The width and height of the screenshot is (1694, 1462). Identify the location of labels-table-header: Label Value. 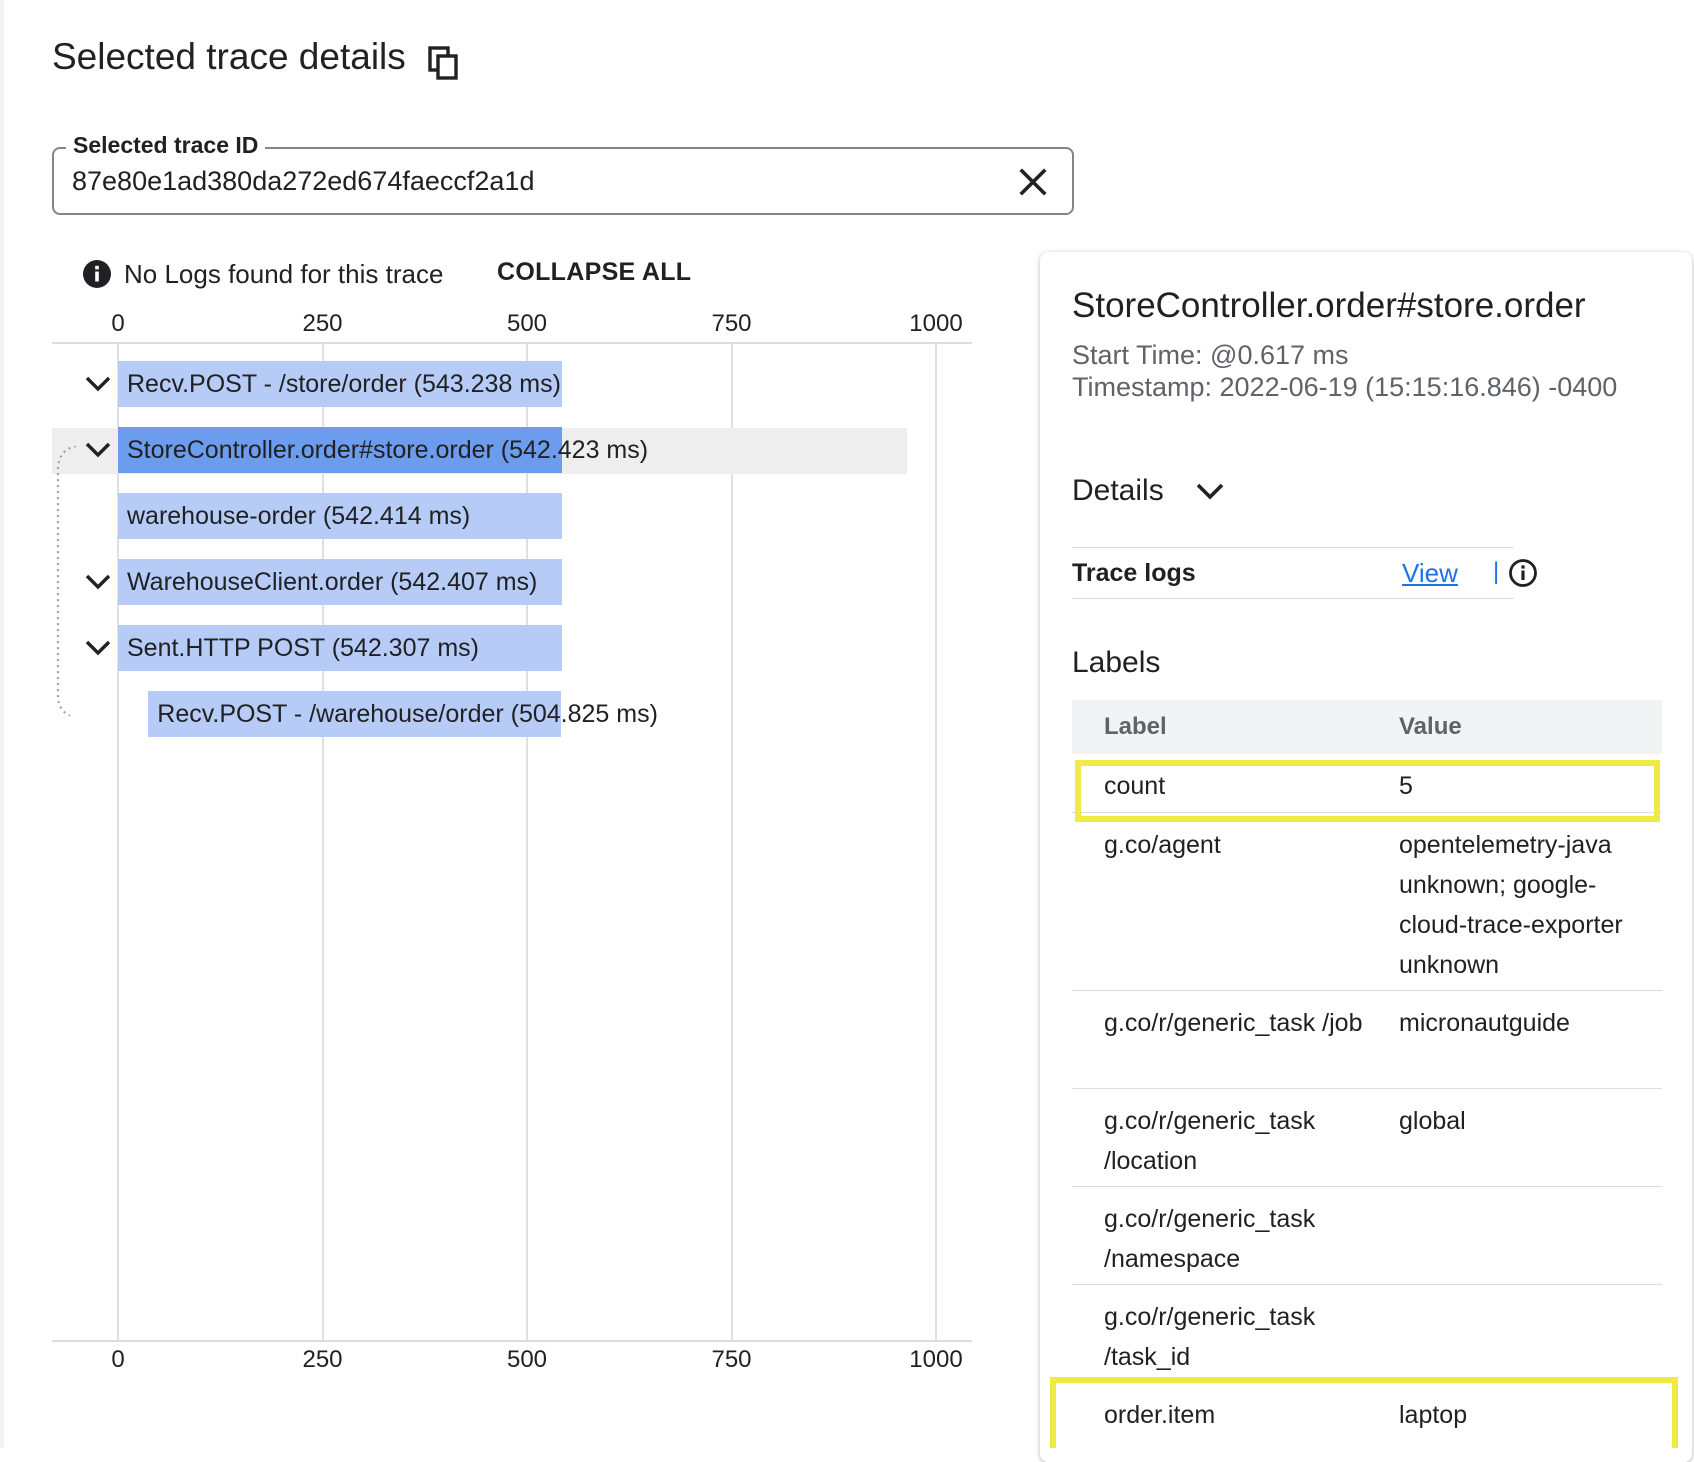
(1367, 727).